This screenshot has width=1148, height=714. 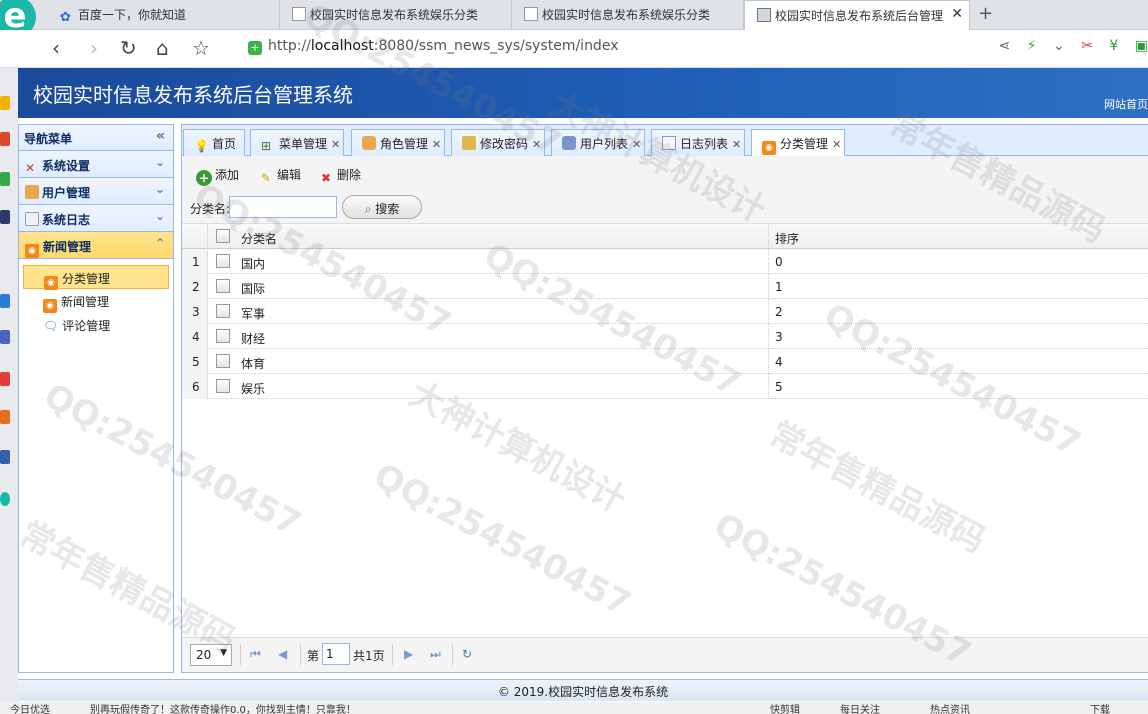 What do you see at coordinates (9, 391) in the screenshot?
I see `browser-side-strip` at bounding box center [9, 391].